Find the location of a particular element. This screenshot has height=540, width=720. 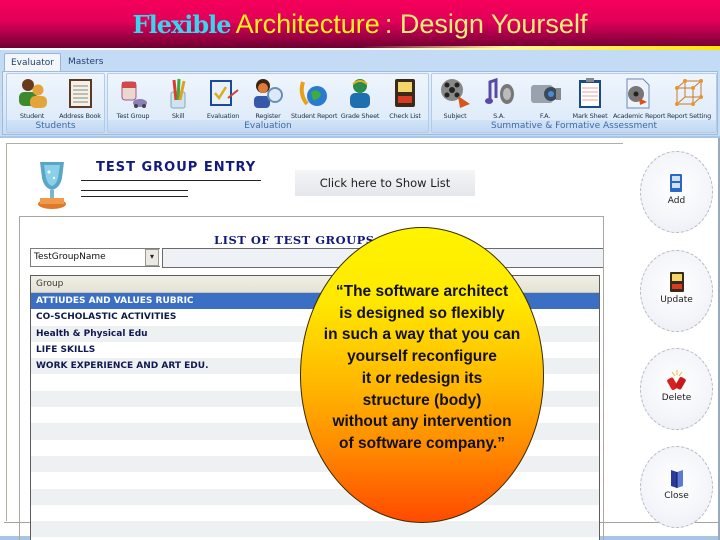

slide-title-banner: Flexible Architecture : Design Yourself is located at coordinates (360, 24).